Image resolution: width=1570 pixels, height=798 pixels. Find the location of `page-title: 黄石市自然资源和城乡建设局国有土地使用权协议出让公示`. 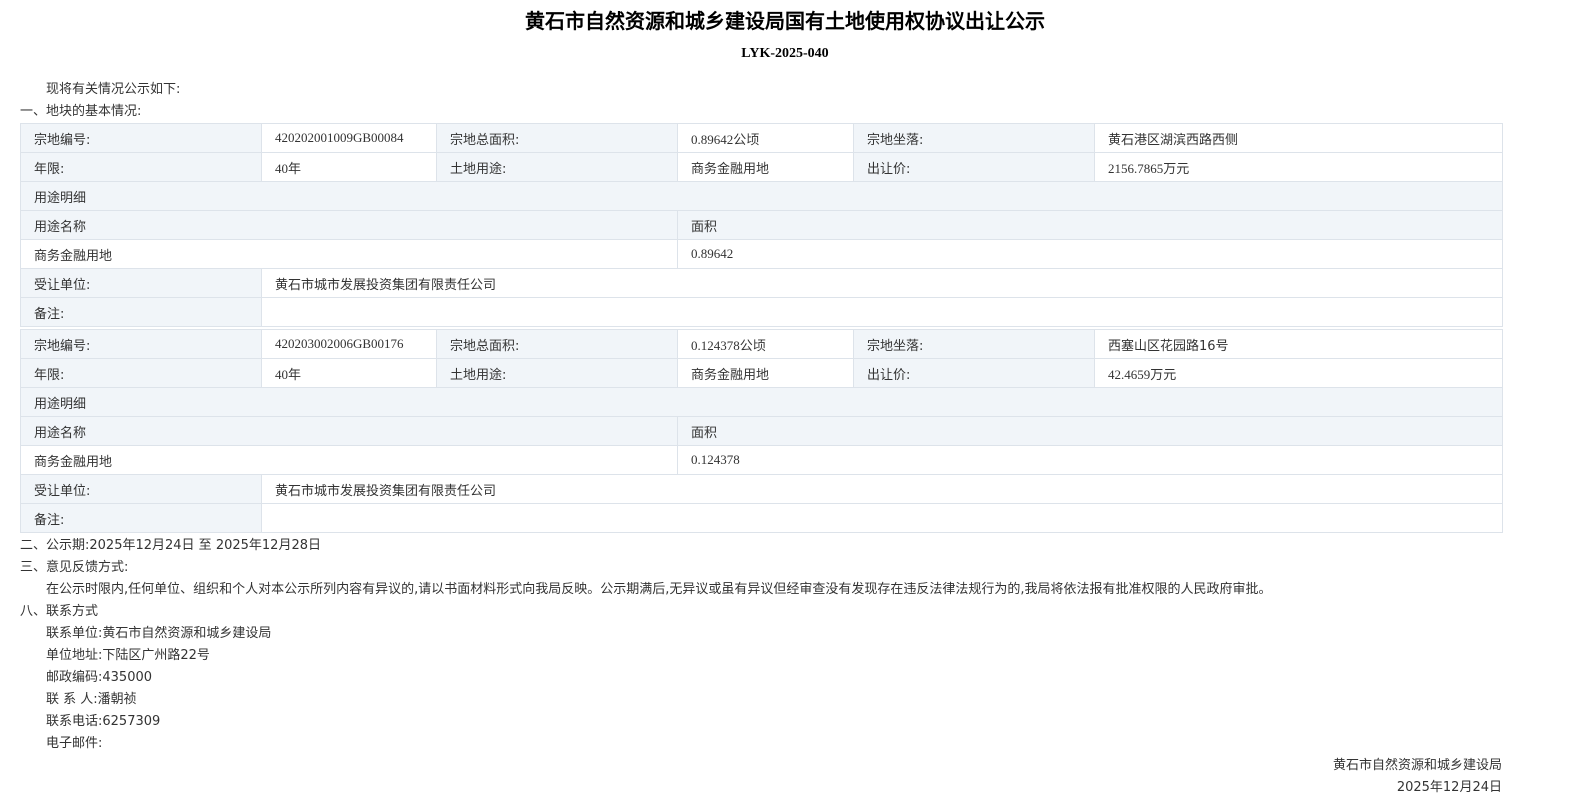

page-title: 黄石市自然资源和城乡建设局国有土地使用权协议出让公示 is located at coordinates (785, 21).